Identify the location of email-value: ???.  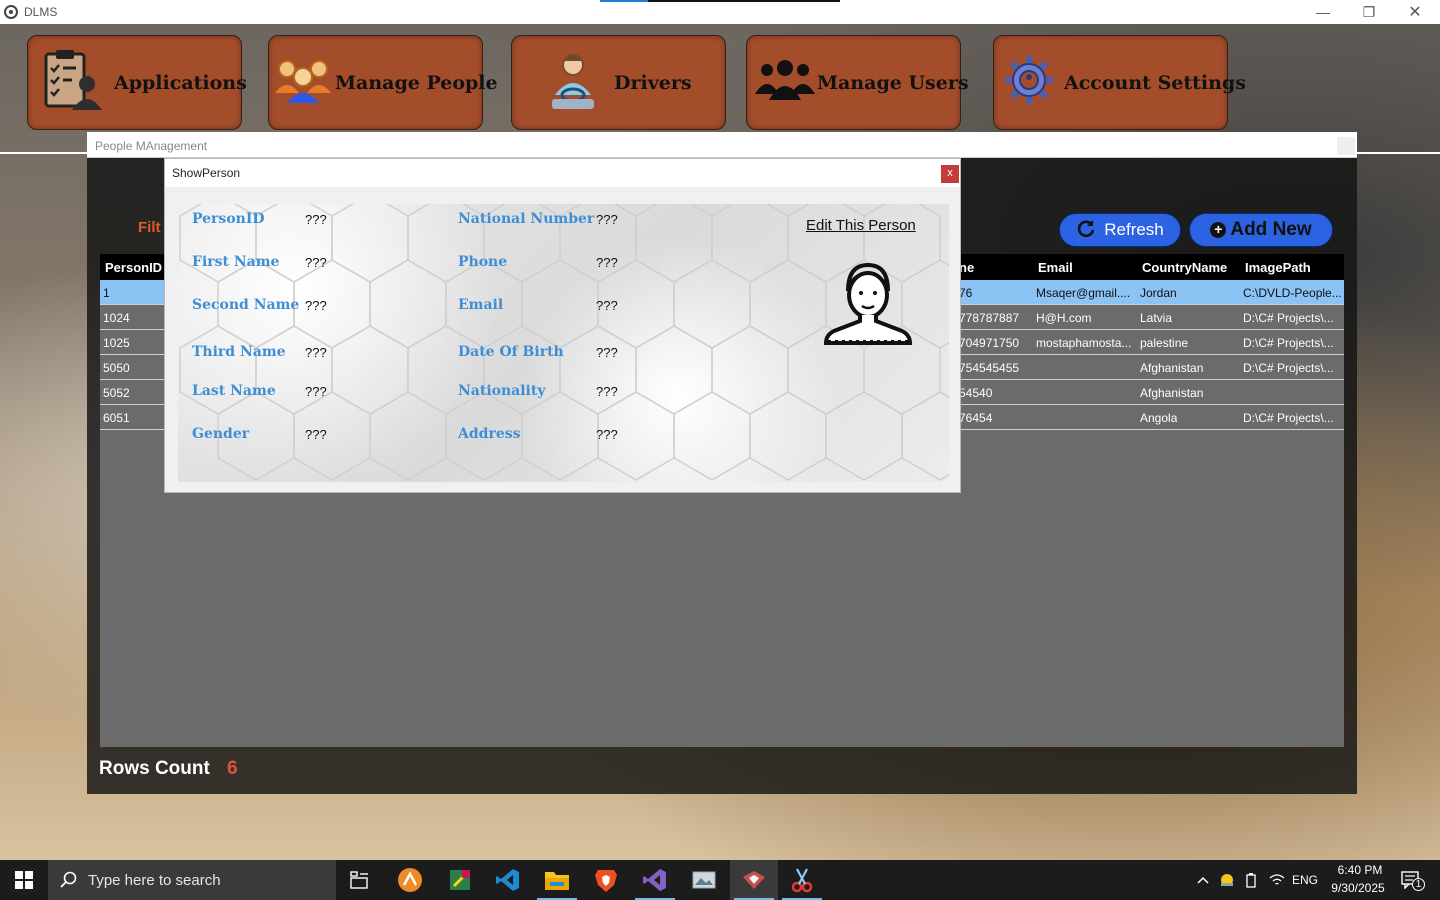
(607, 305).